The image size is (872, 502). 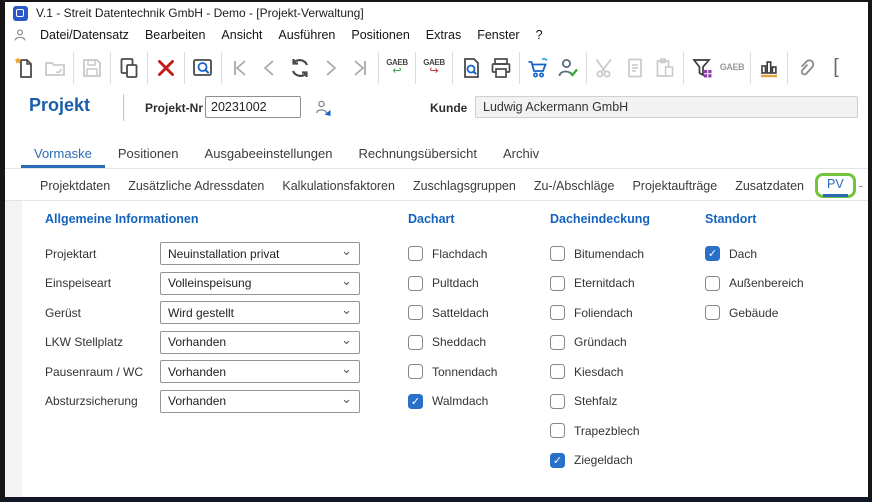 What do you see at coordinates (260, 342) in the screenshot?
I see `lkw-stellplatz-dropdown: Vorhanden ⌄` at bounding box center [260, 342].